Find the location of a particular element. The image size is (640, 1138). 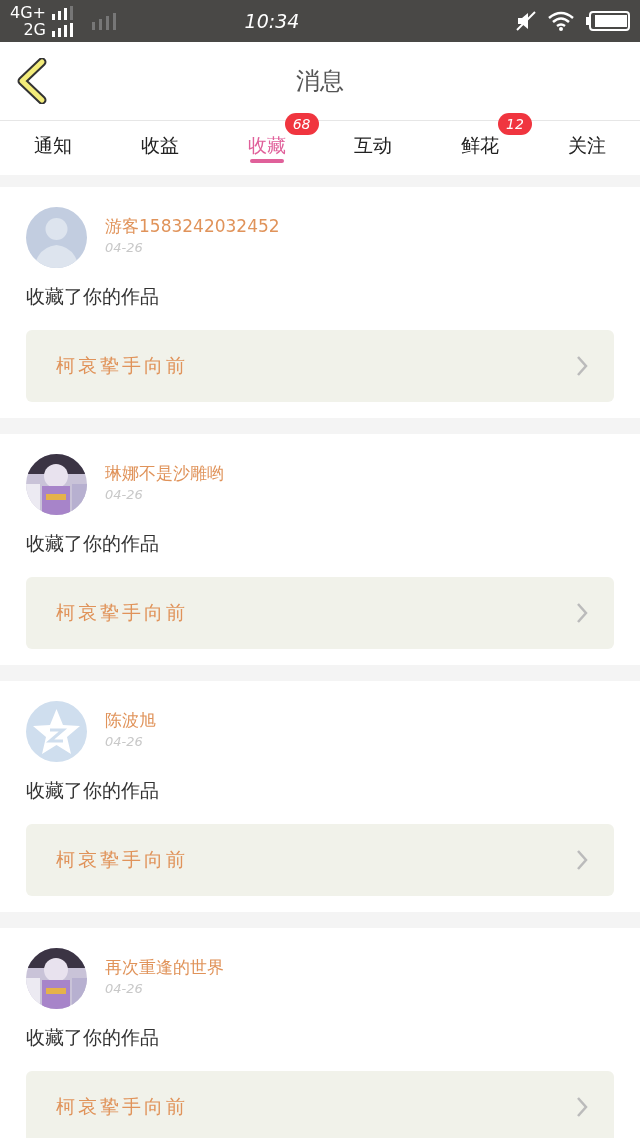

tab: 通知 is located at coordinates (53, 148).